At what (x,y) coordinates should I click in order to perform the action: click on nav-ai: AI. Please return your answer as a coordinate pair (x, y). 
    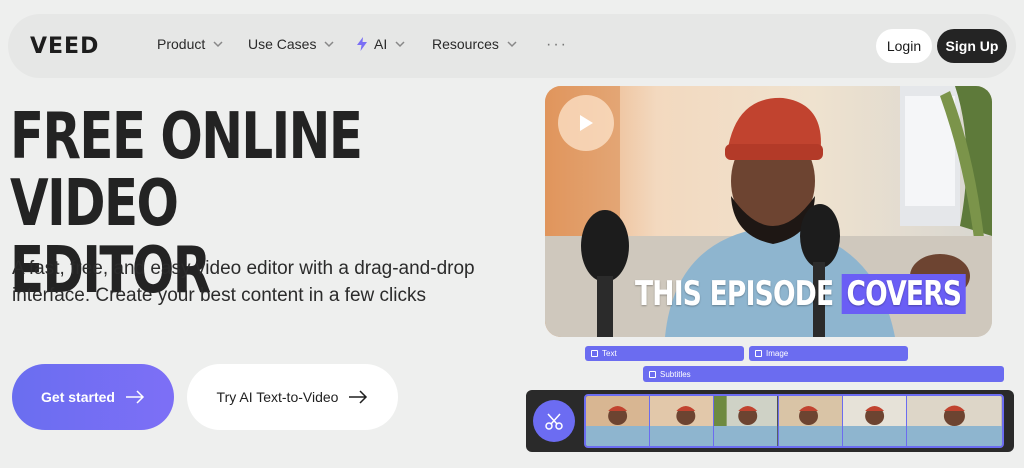
    Looking at the image, I should click on (381, 44).